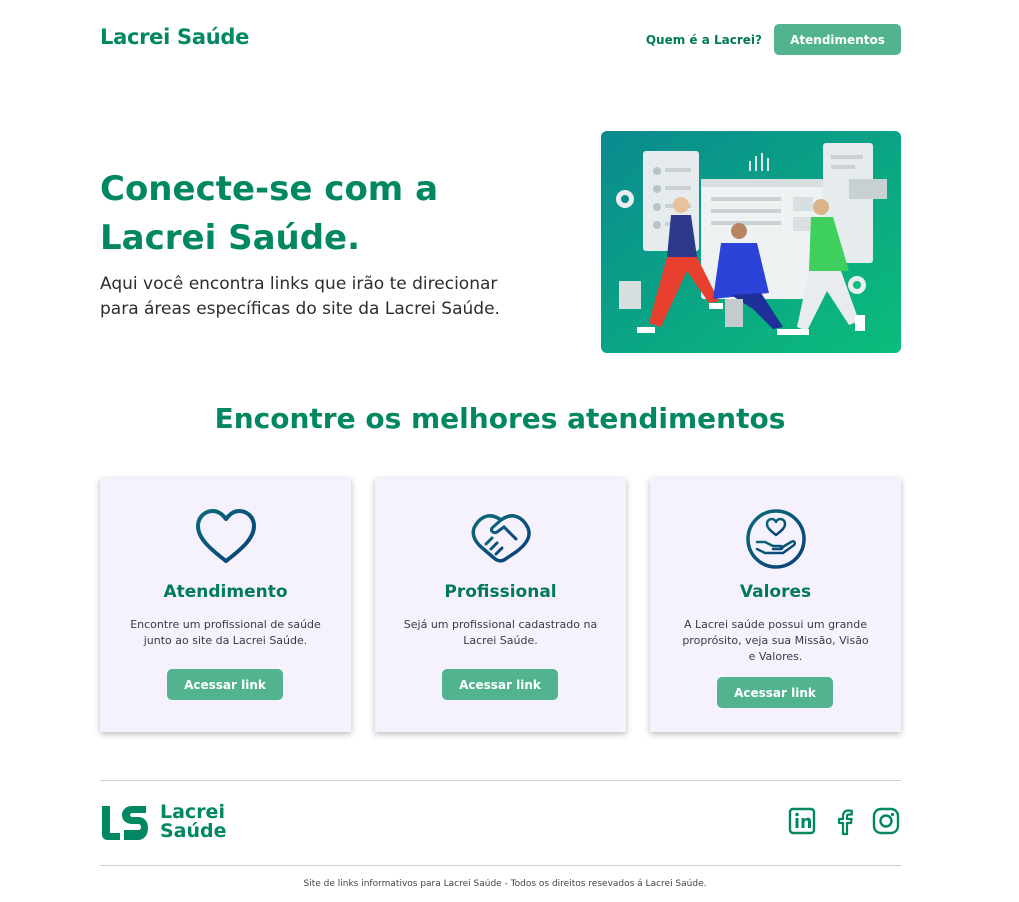 This screenshot has height=902, width=1019. What do you see at coordinates (174, 37) in the screenshot?
I see `header-logo: Lacrei Saúde` at bounding box center [174, 37].